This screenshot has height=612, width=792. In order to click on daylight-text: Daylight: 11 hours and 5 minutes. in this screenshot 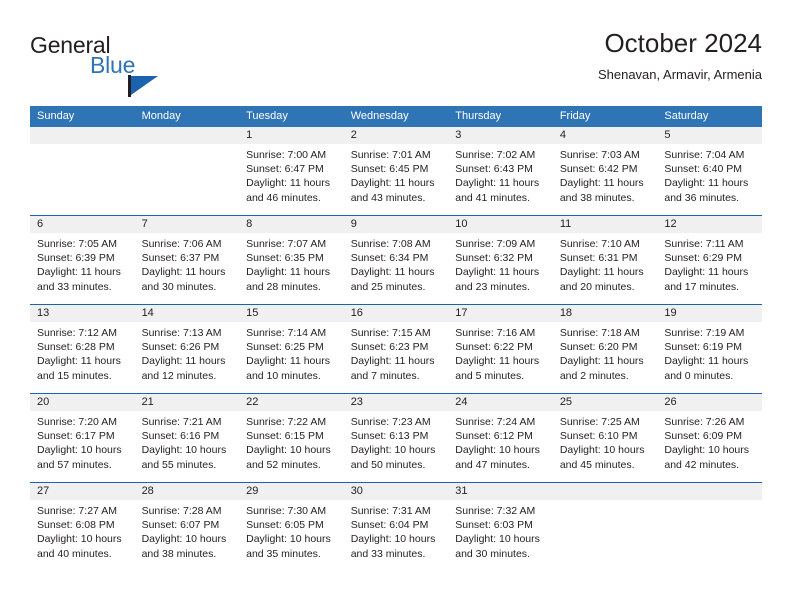, I will do `click(497, 368)`.